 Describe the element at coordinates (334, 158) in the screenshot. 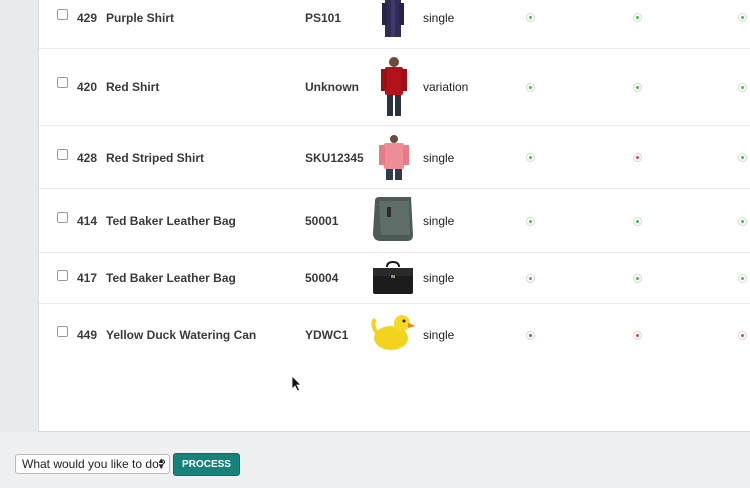

I see `product-sku: SKU12345` at that location.